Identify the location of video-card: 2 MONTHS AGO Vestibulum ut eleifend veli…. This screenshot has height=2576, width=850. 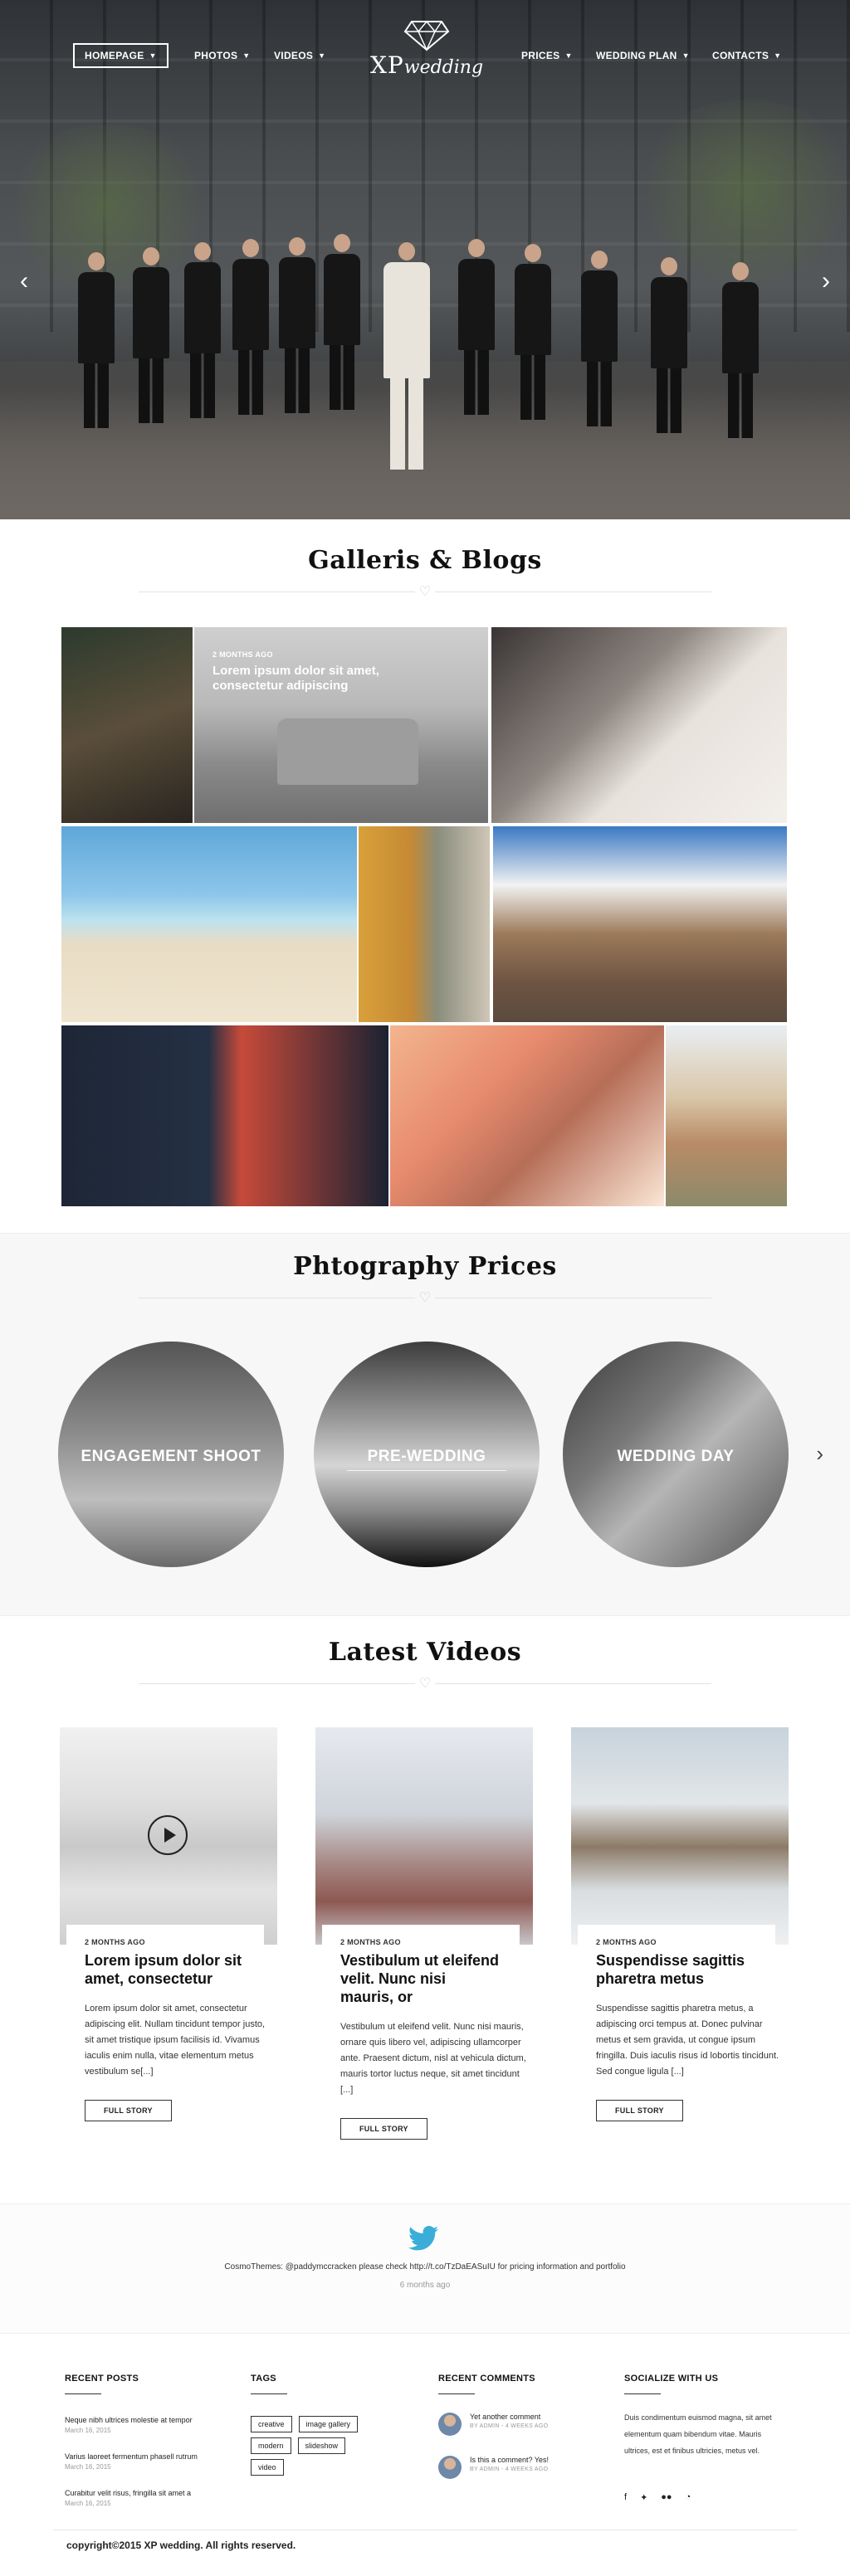
(424, 1933).